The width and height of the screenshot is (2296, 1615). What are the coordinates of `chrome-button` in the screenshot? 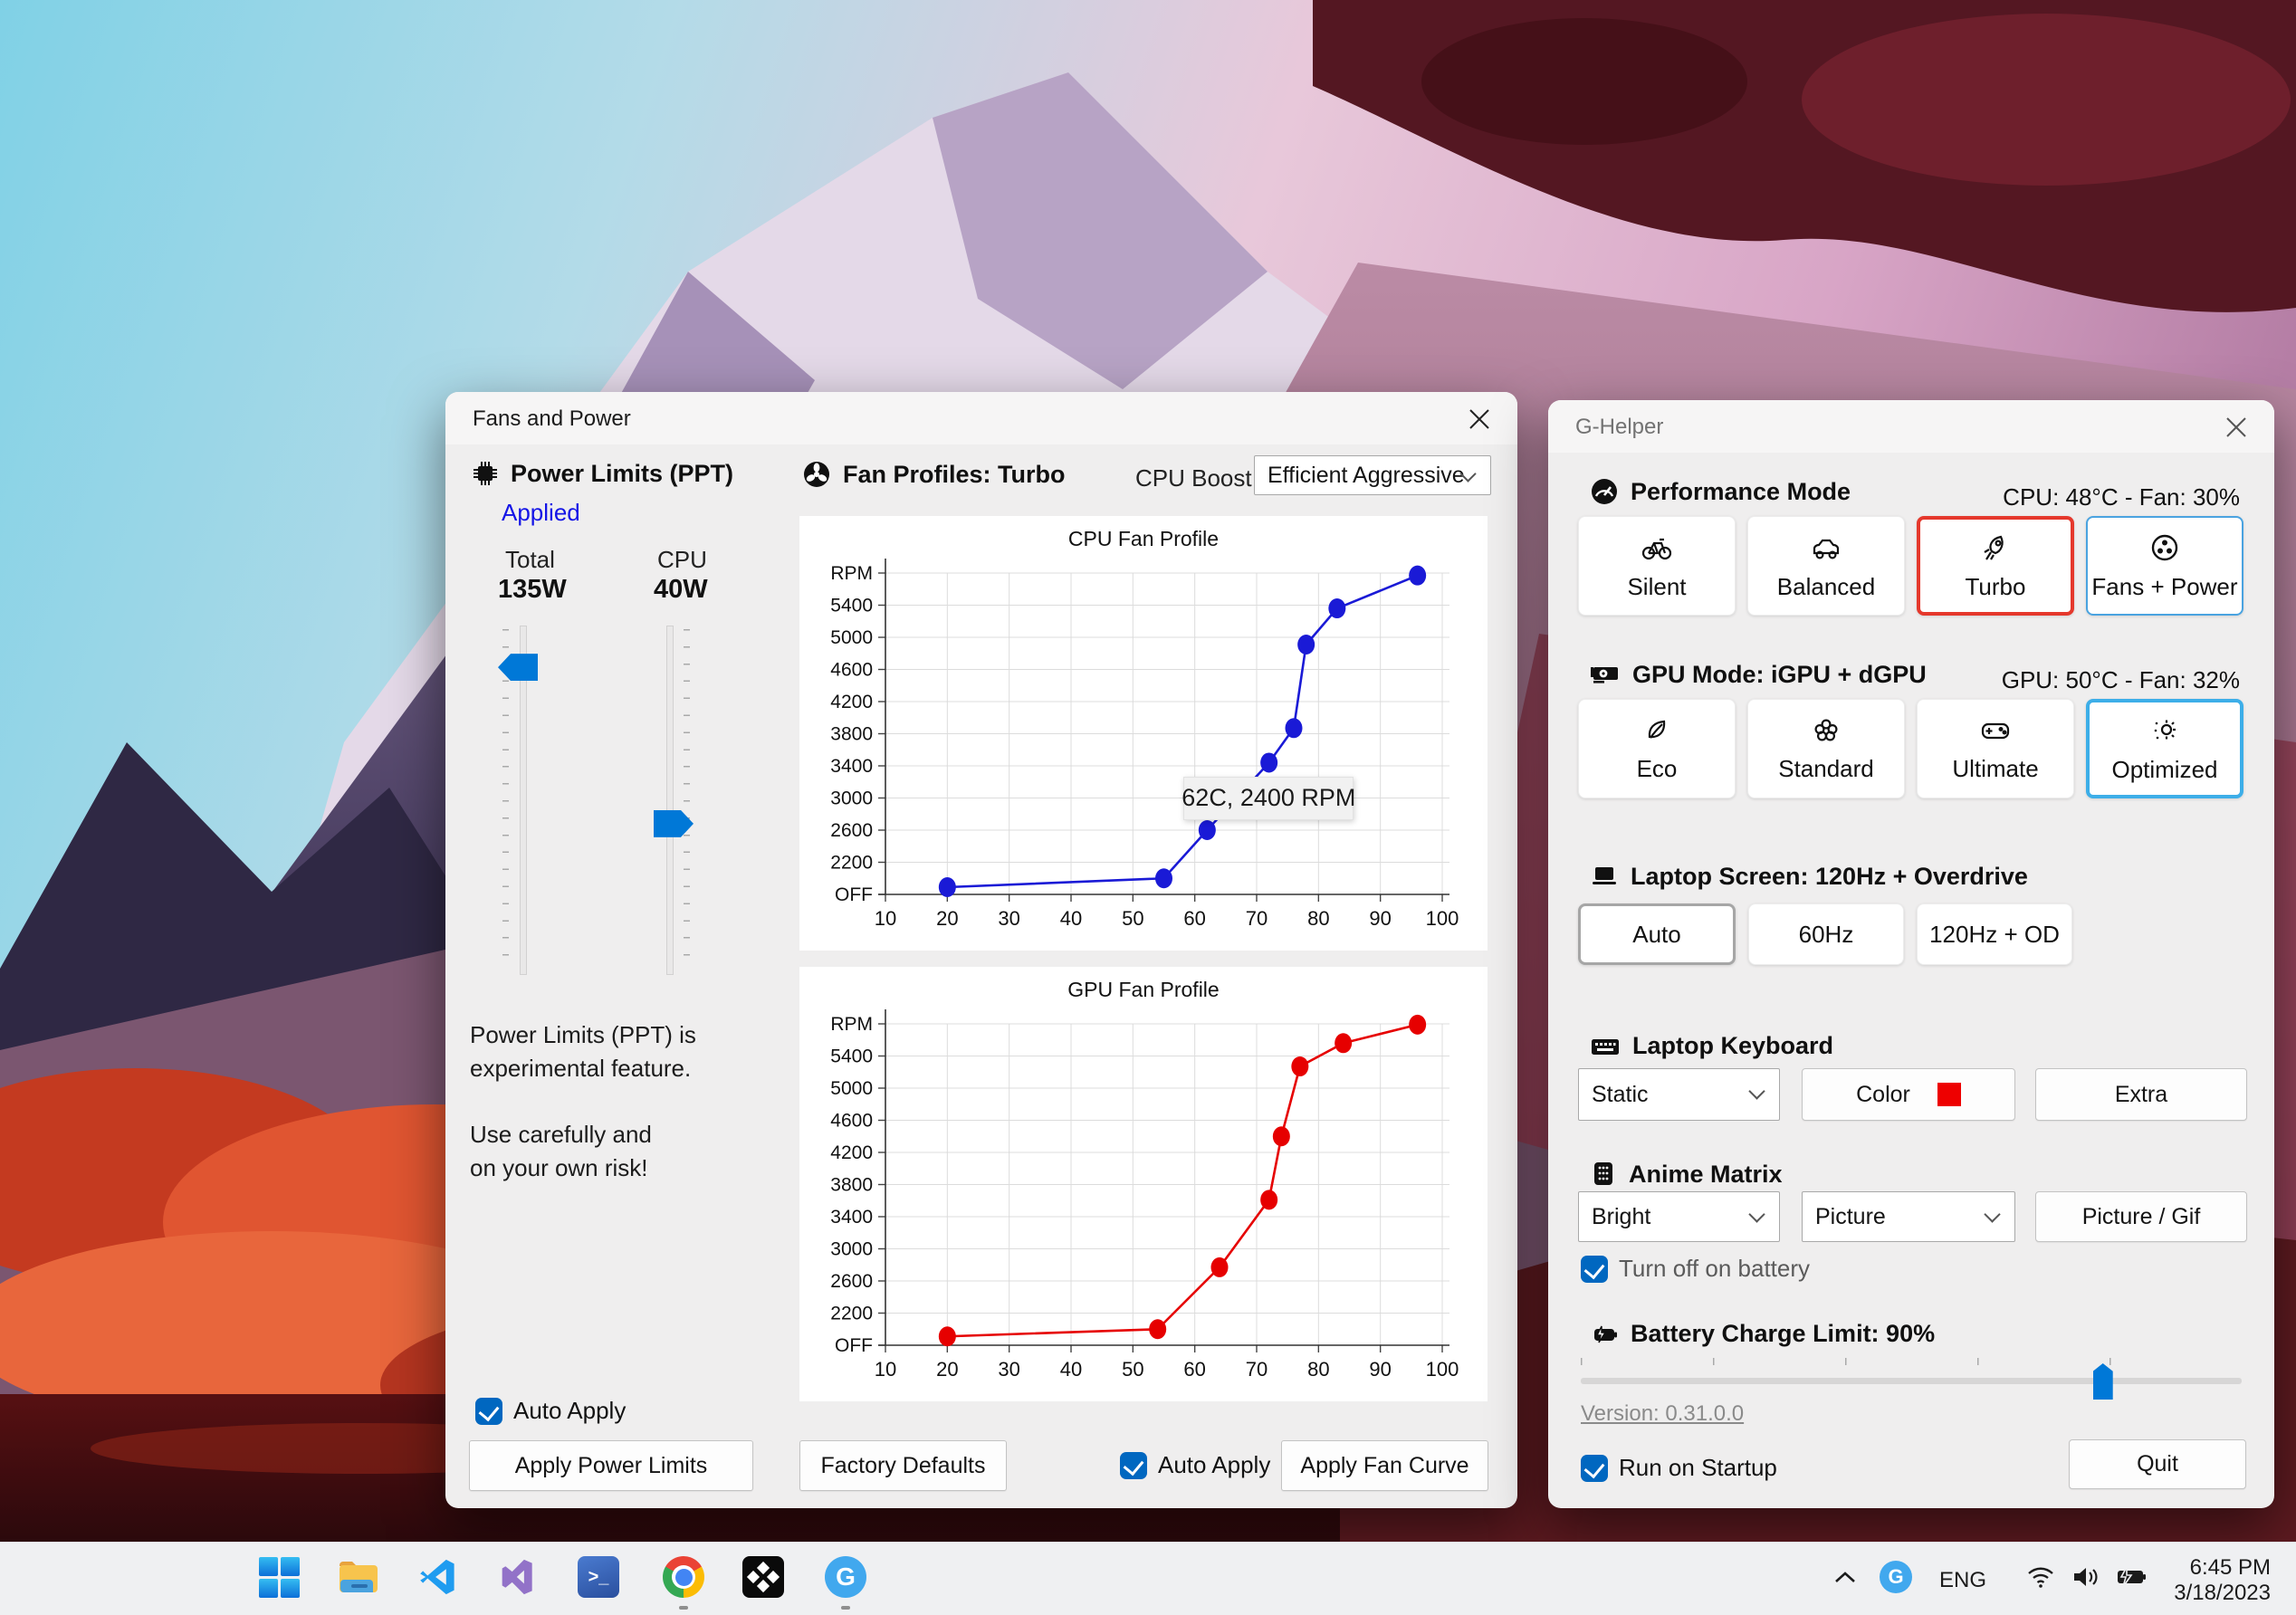 It's located at (683, 1577).